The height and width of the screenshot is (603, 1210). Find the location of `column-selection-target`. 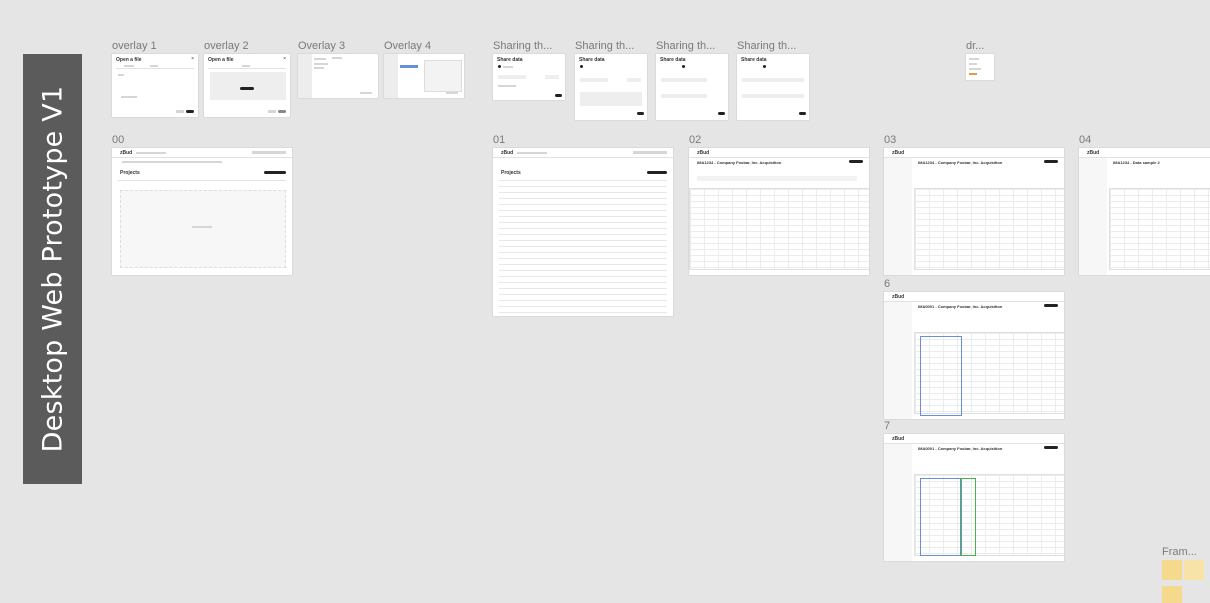

column-selection-target is located at coordinates (968, 517).